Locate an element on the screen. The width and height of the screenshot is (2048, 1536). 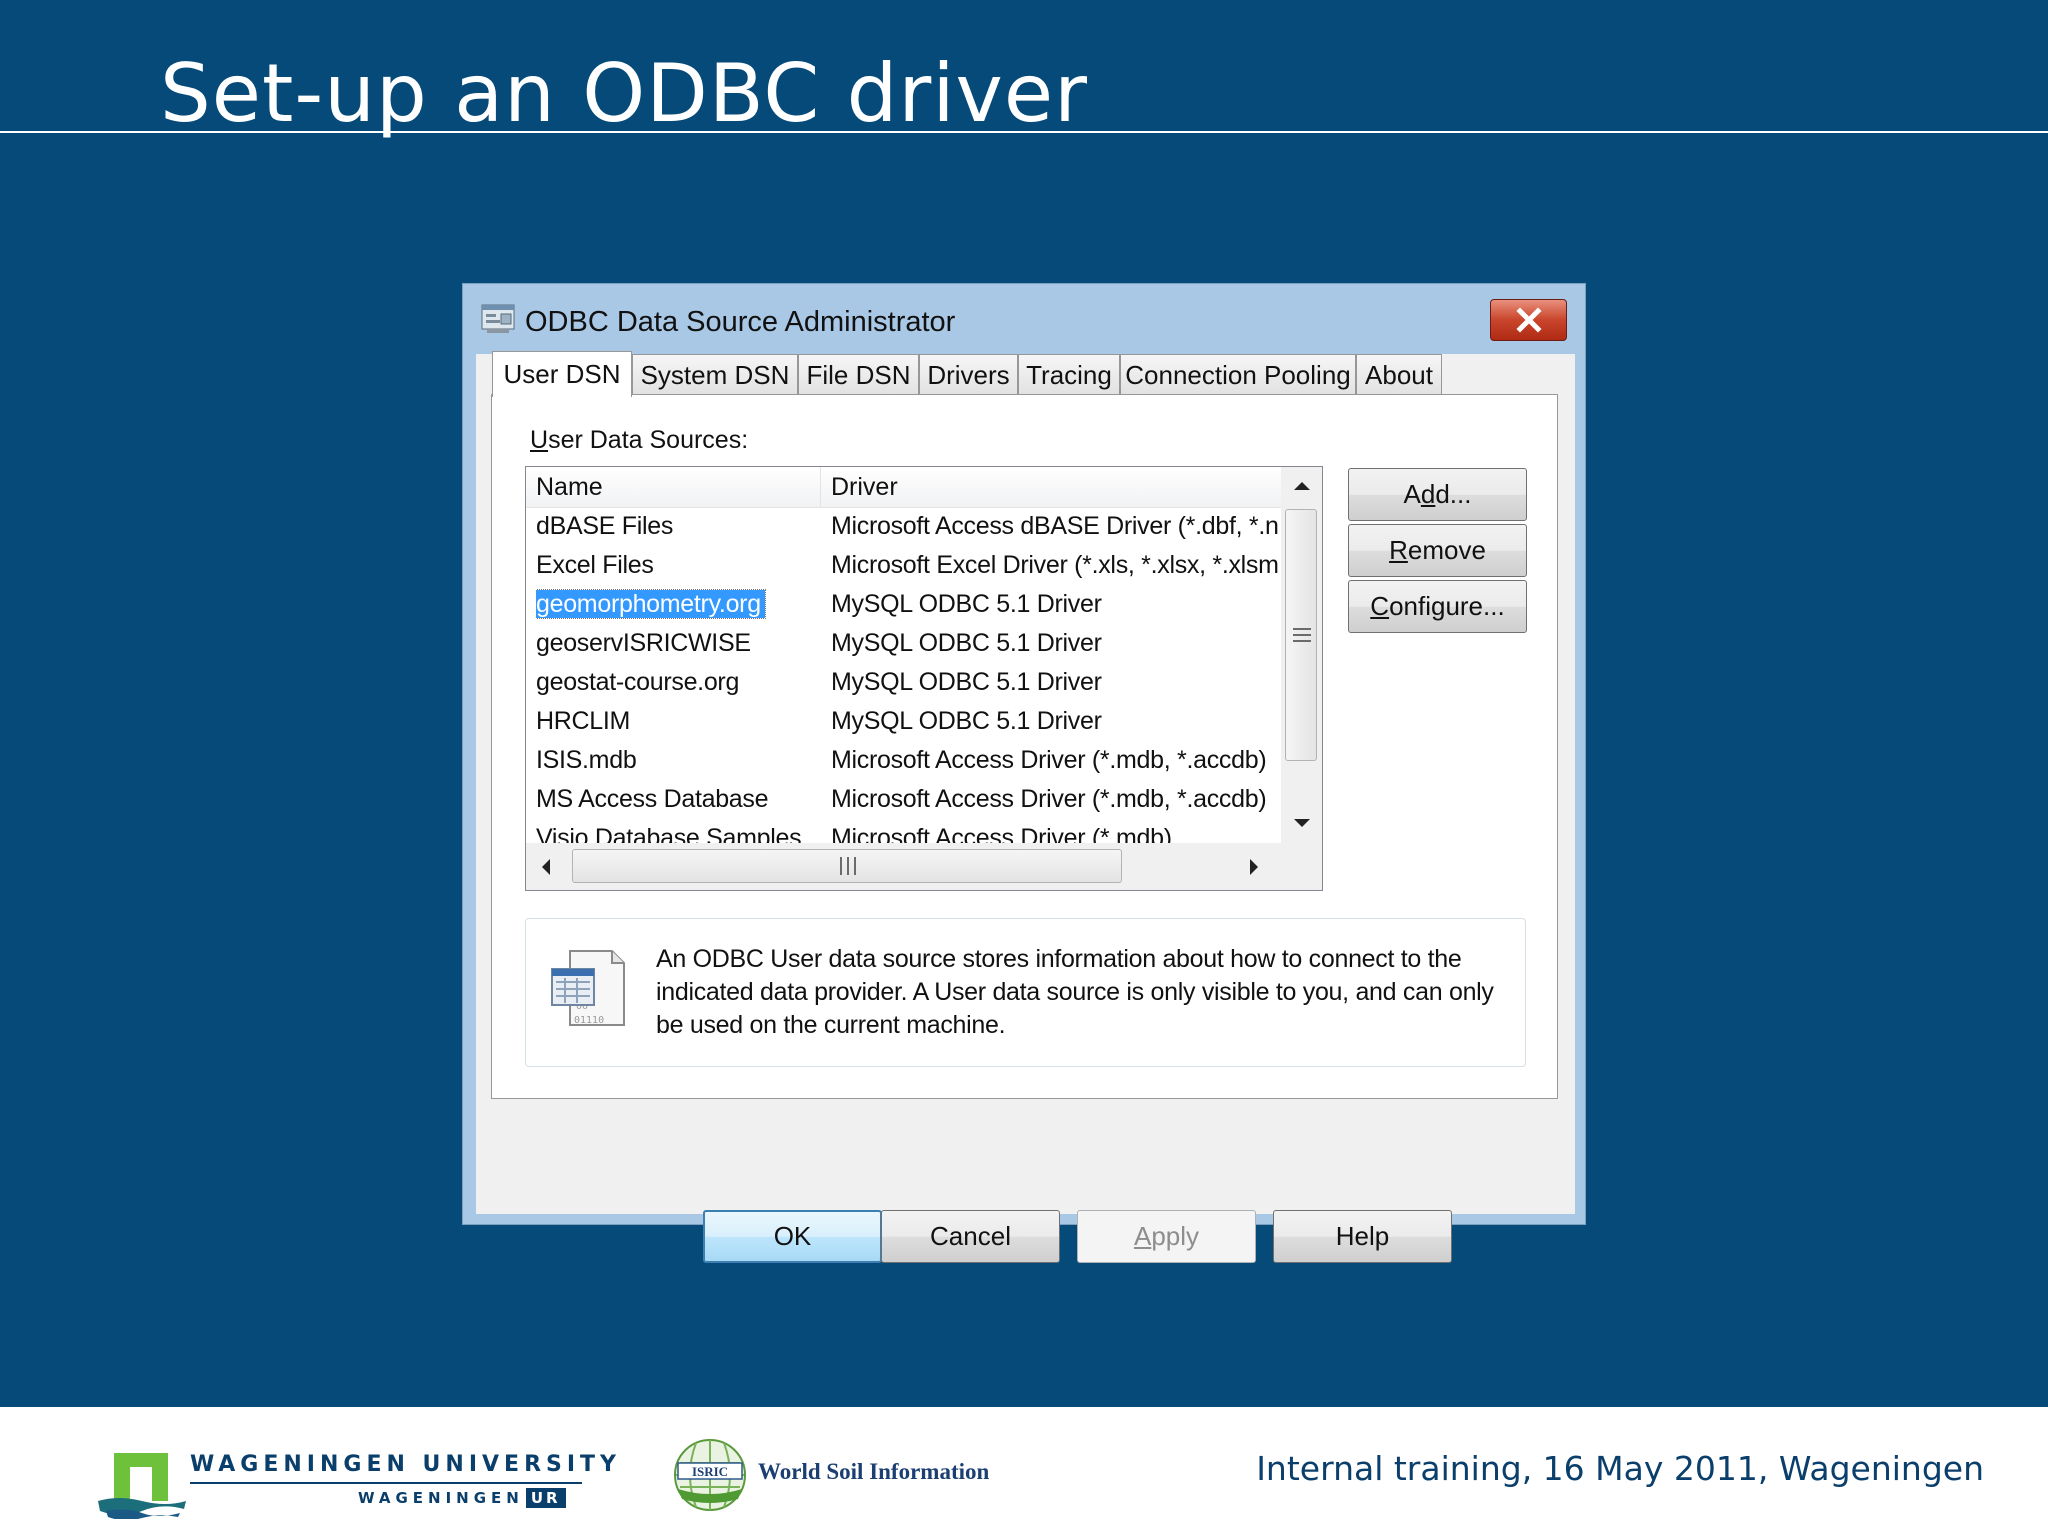
table-row-selected: geomorphometry.org MySQL ODBC 5.1 Driver is located at coordinates (903, 604).